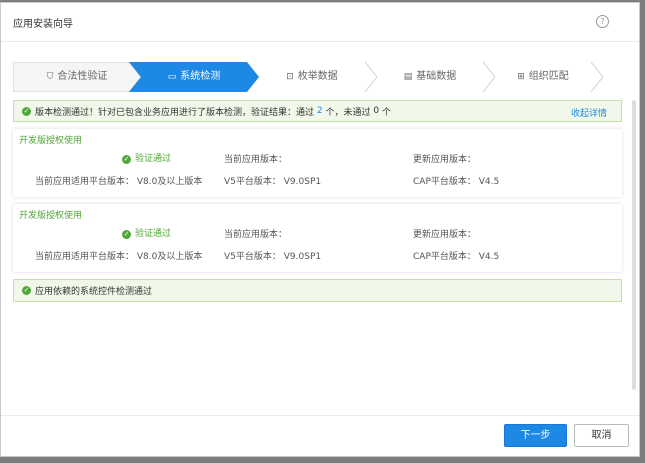  I want to click on step-label: 合法性验证, so click(82, 76).